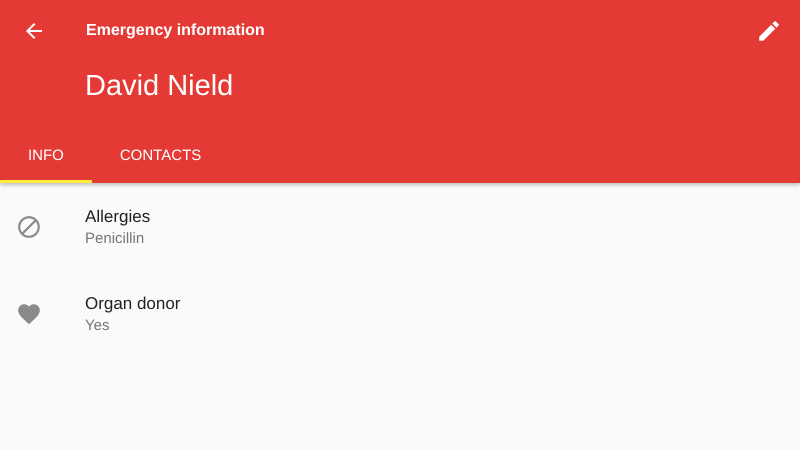 The width and height of the screenshot is (800, 450). Describe the element at coordinates (159, 87) in the screenshot. I see `person-name: David Nield` at that location.